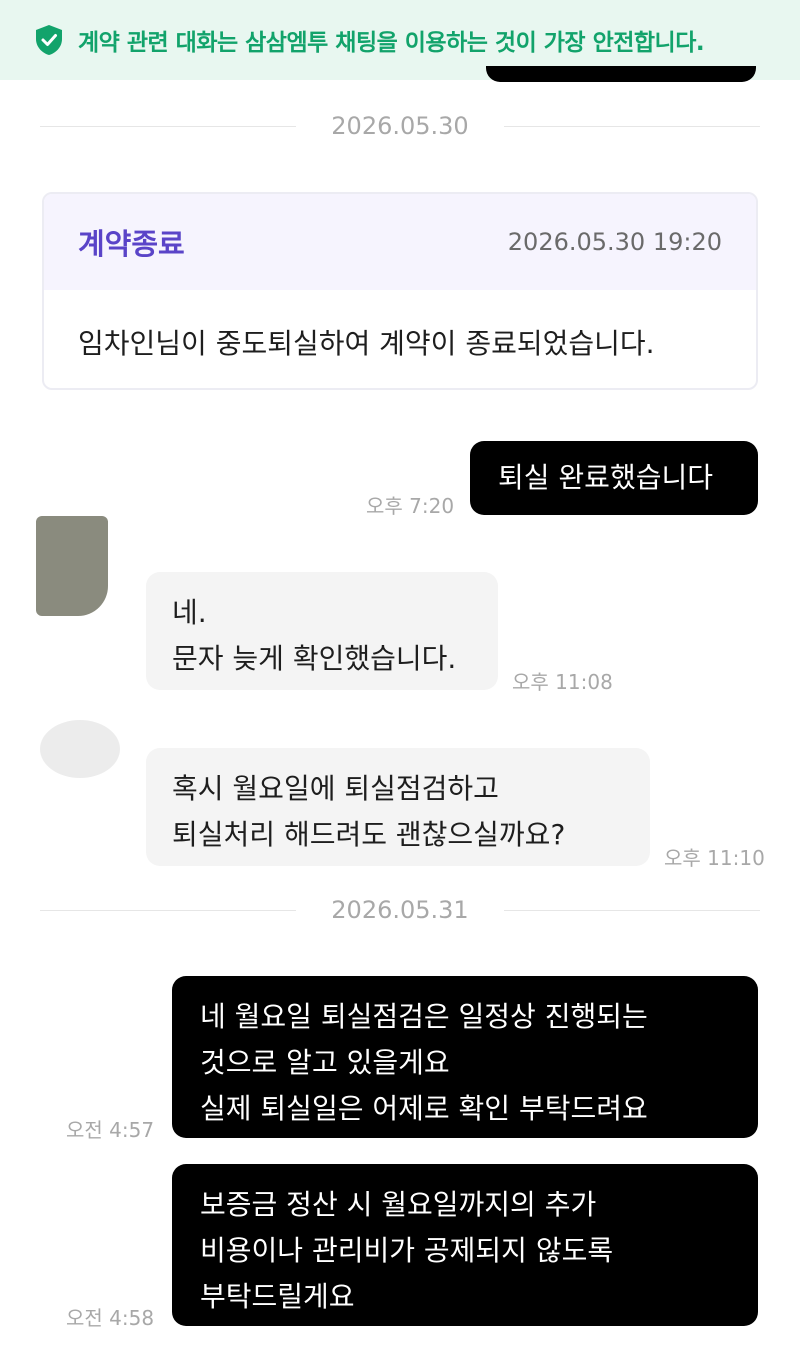  What do you see at coordinates (410, 506) in the screenshot?
I see `message-time: 오후 7:20` at bounding box center [410, 506].